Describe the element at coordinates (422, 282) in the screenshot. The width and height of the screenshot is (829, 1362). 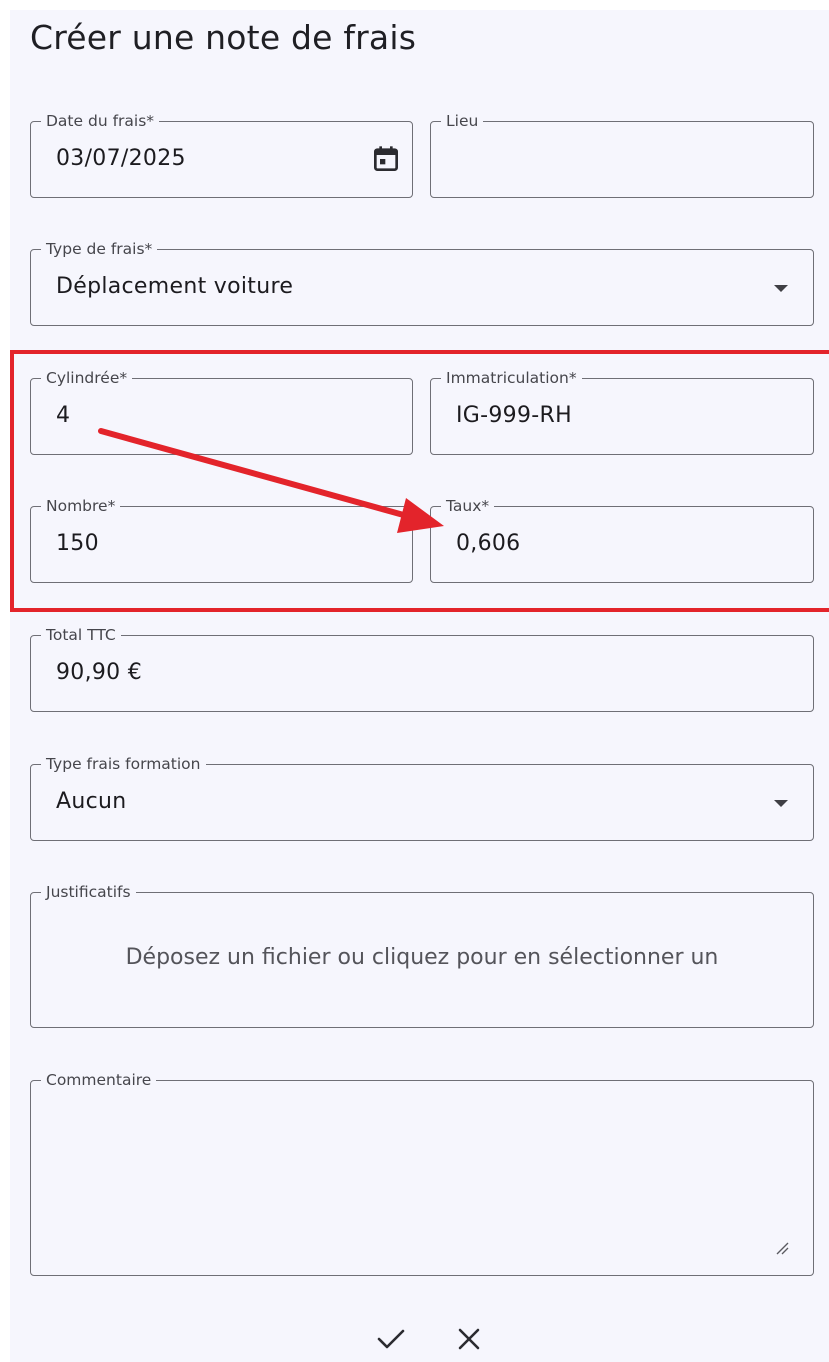
I see `type-frais-select: Type de frais* Déplacement voiture` at that location.